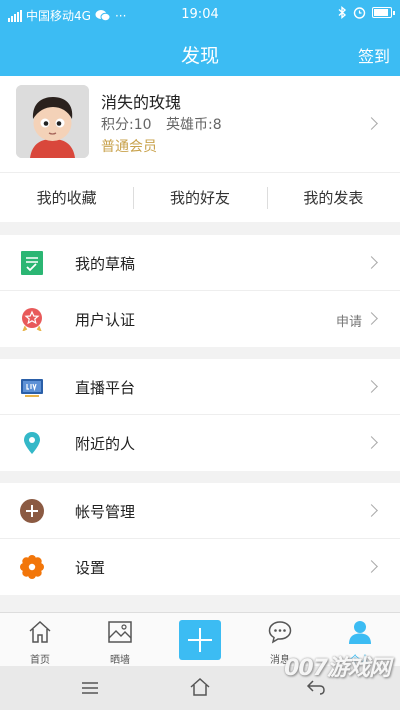 The image size is (400, 710). What do you see at coordinates (105, 512) in the screenshot?
I see `menu-label: 帐号管理` at bounding box center [105, 512].